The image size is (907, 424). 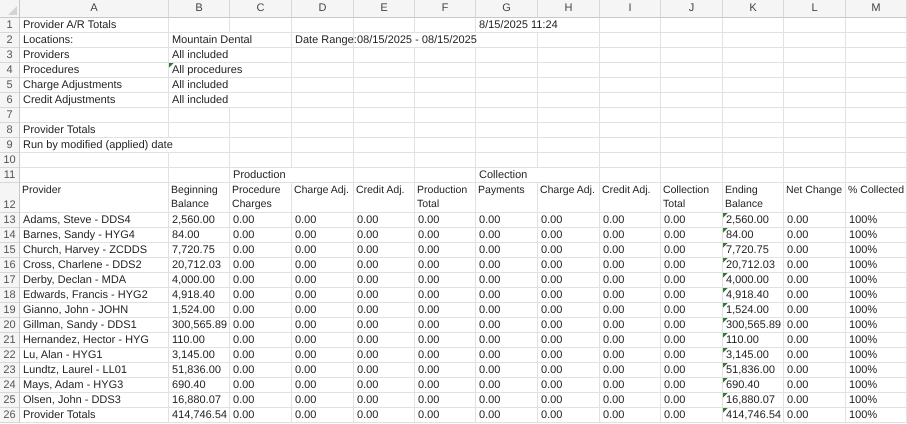 What do you see at coordinates (10, 175) in the screenshot?
I see `row-header: 11` at bounding box center [10, 175].